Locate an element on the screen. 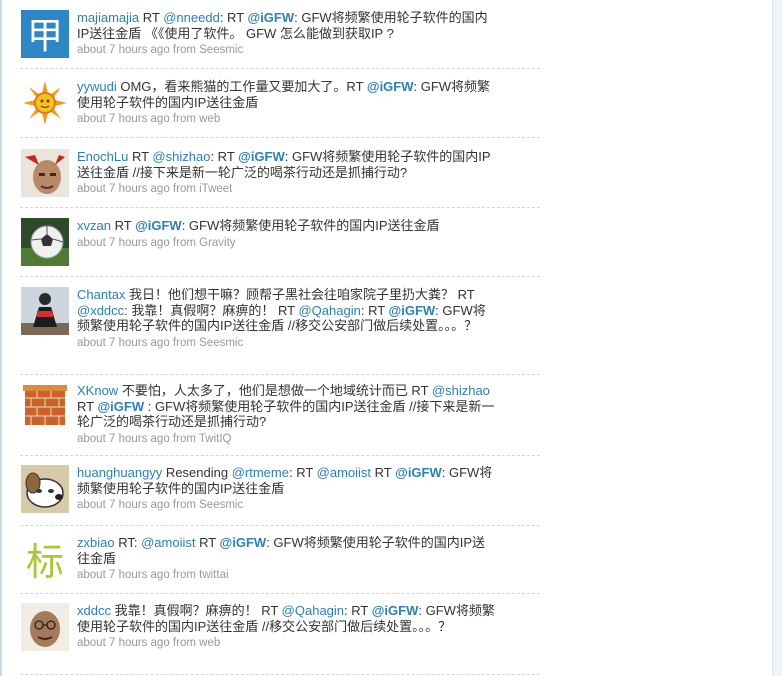  tweet-username: XKnow is located at coordinates (97, 390).